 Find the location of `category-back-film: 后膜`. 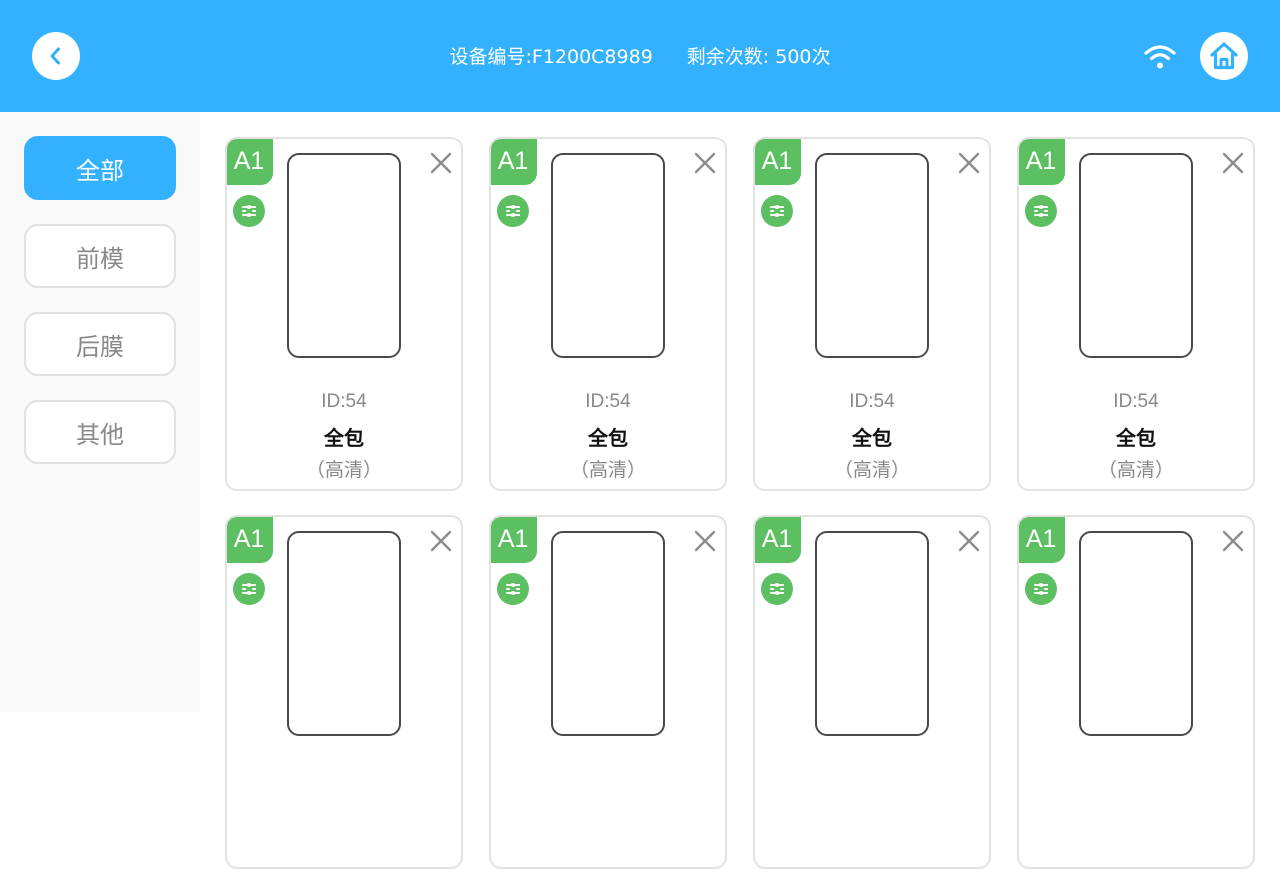

category-back-film: 后膜 is located at coordinates (100, 344).